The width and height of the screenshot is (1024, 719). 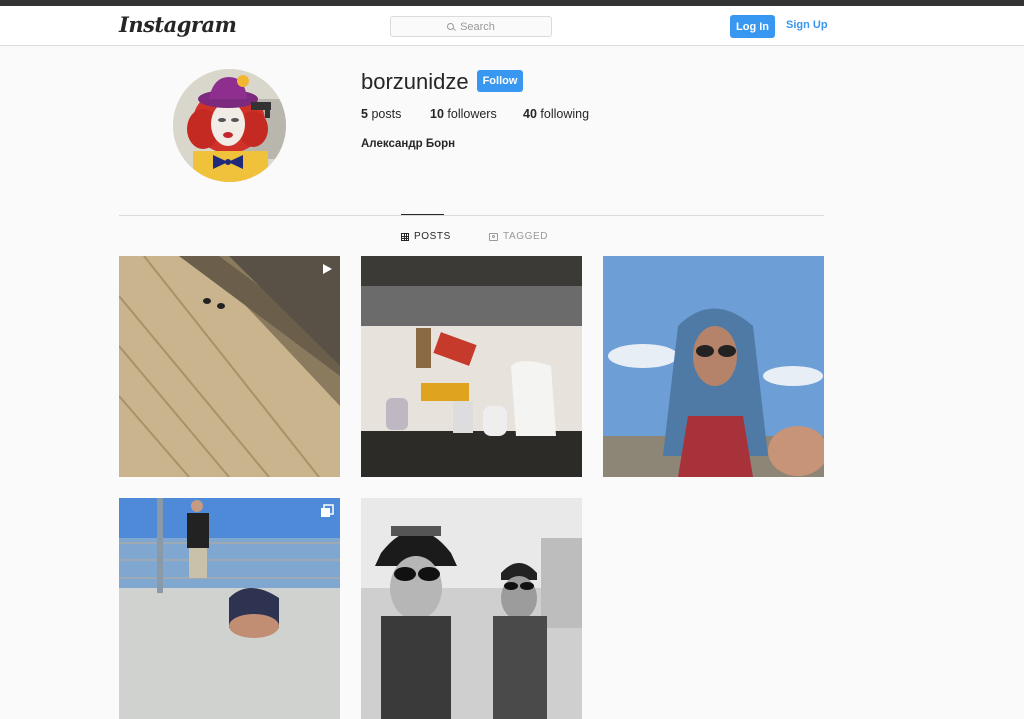 I want to click on tab-posts: POSTS, so click(x=426, y=236).